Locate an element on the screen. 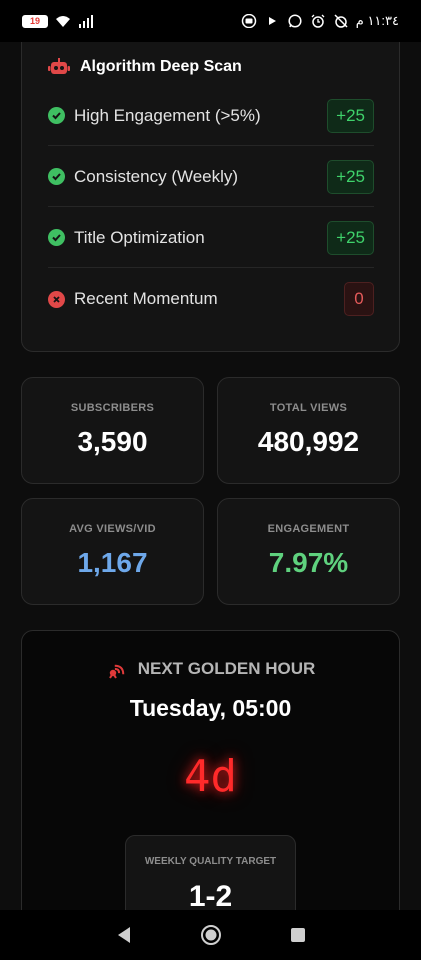 The width and height of the screenshot is (421, 960). stat-value: 7.97% is located at coordinates (308, 562).